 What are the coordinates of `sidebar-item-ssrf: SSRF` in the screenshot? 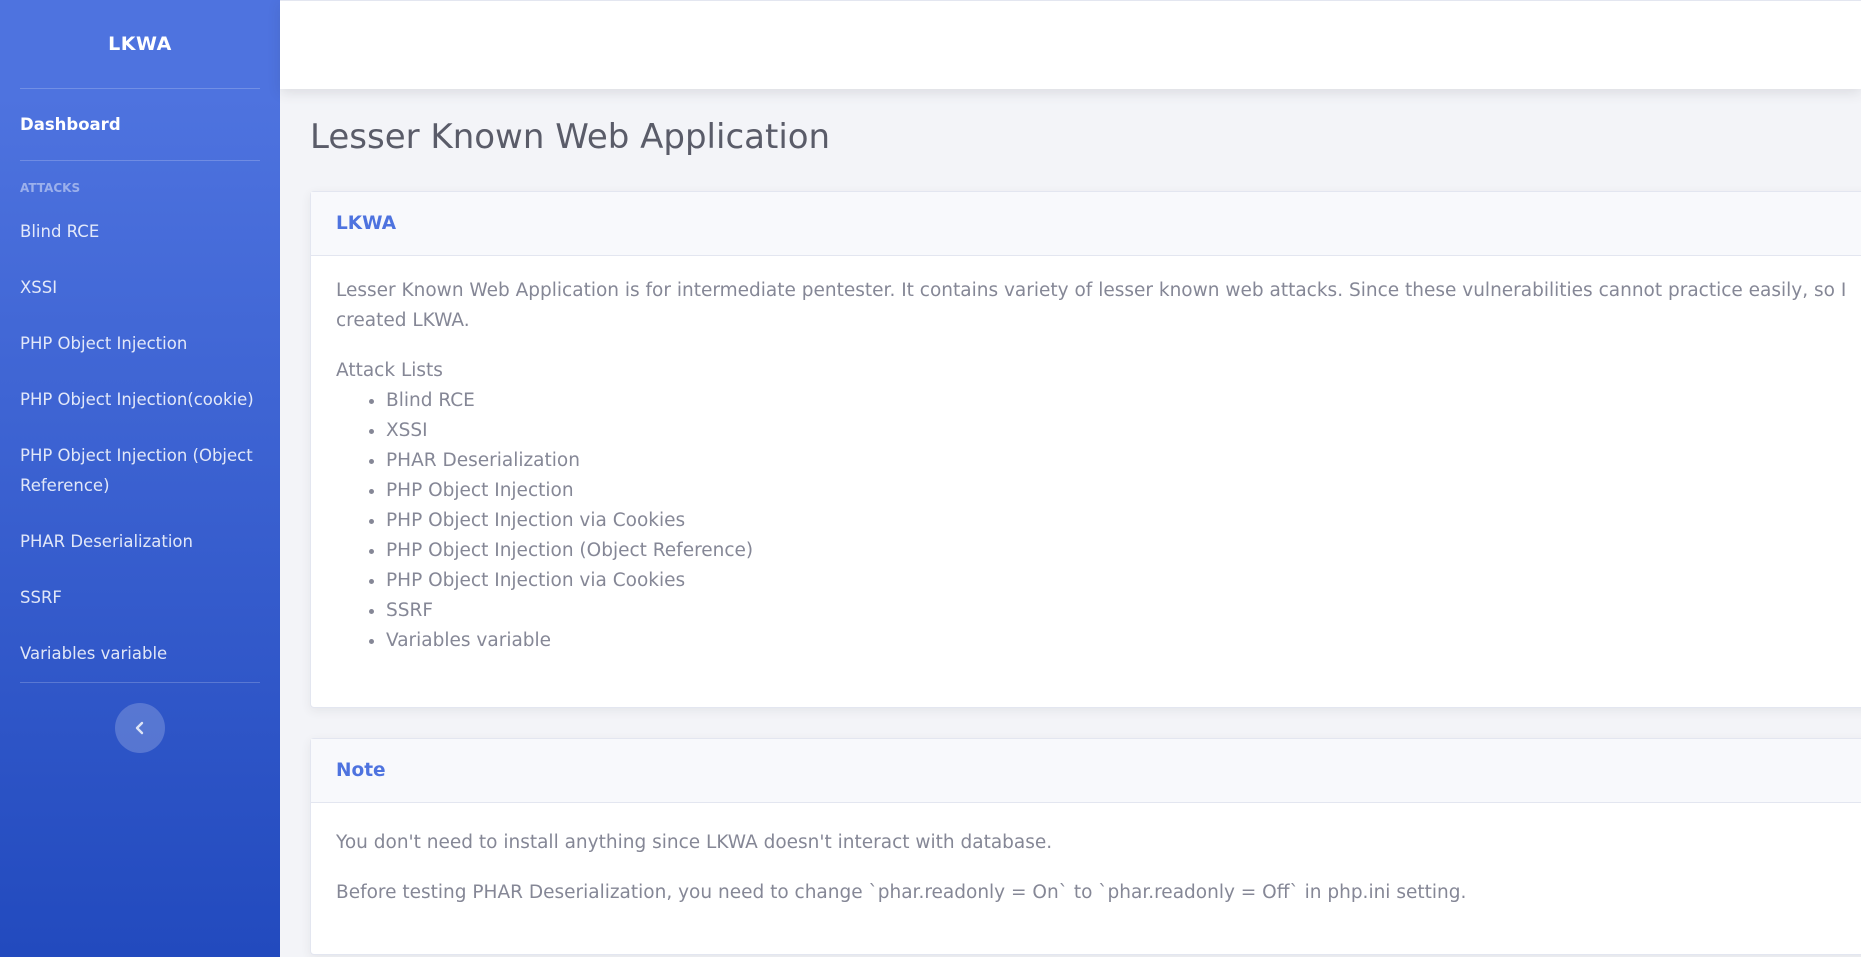 It's located at (140, 598).